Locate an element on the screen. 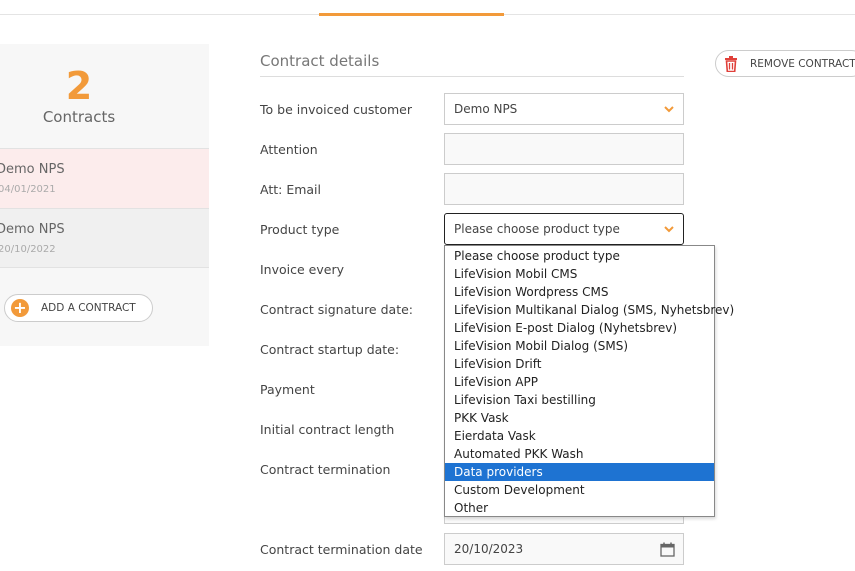  product-option: Lifevision Taxi bestilling is located at coordinates (579, 400).